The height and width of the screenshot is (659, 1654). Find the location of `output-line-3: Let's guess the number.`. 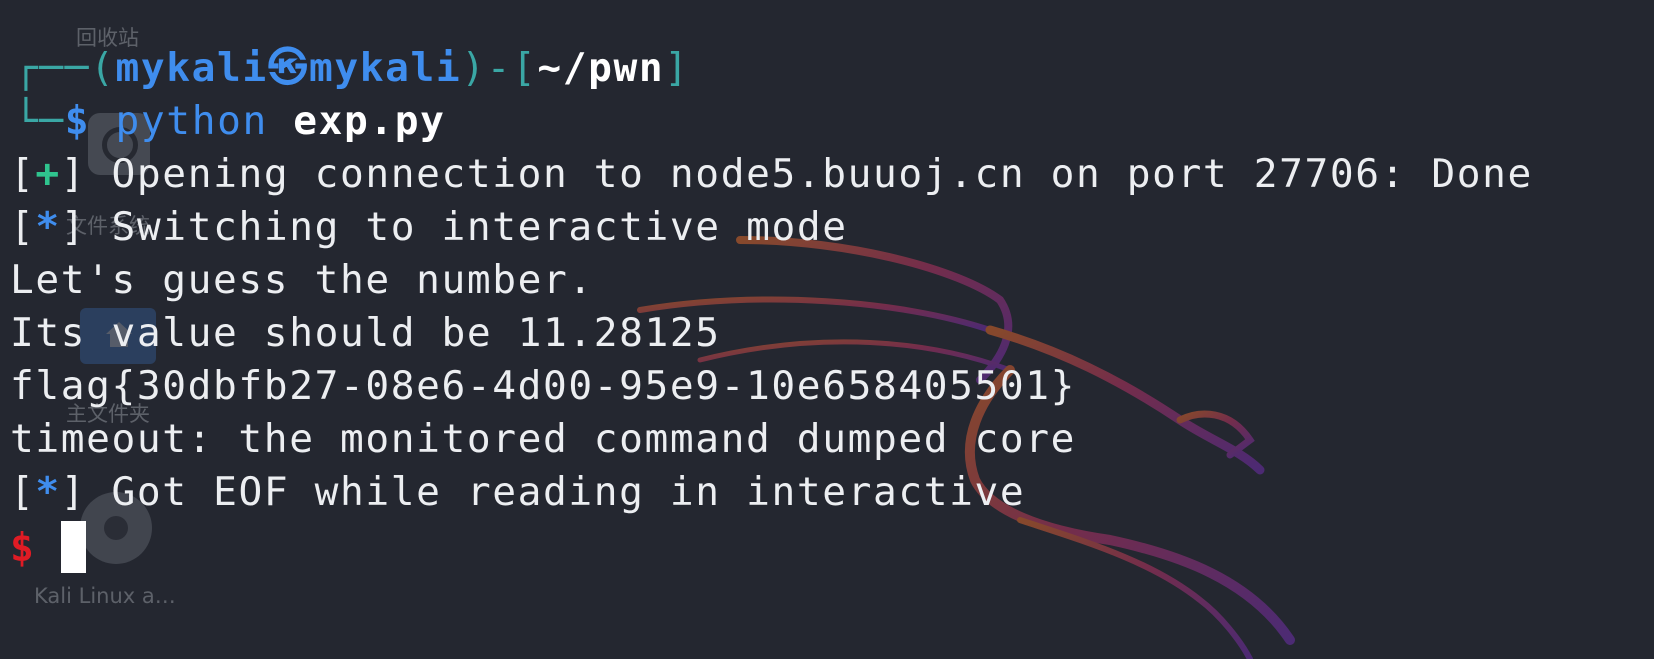

output-line-3: Let's guess the number. is located at coordinates (302, 280).